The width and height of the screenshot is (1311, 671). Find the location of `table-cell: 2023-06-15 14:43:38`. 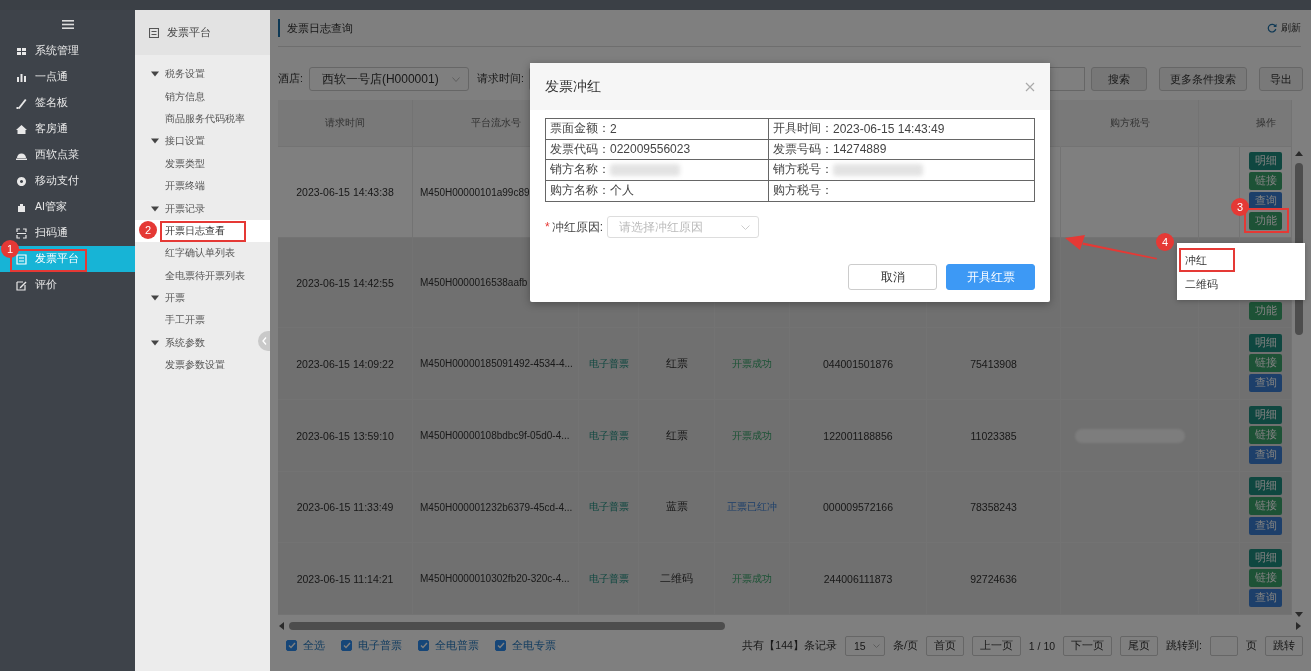

table-cell: 2023-06-15 14:43:38 is located at coordinates (345, 192).